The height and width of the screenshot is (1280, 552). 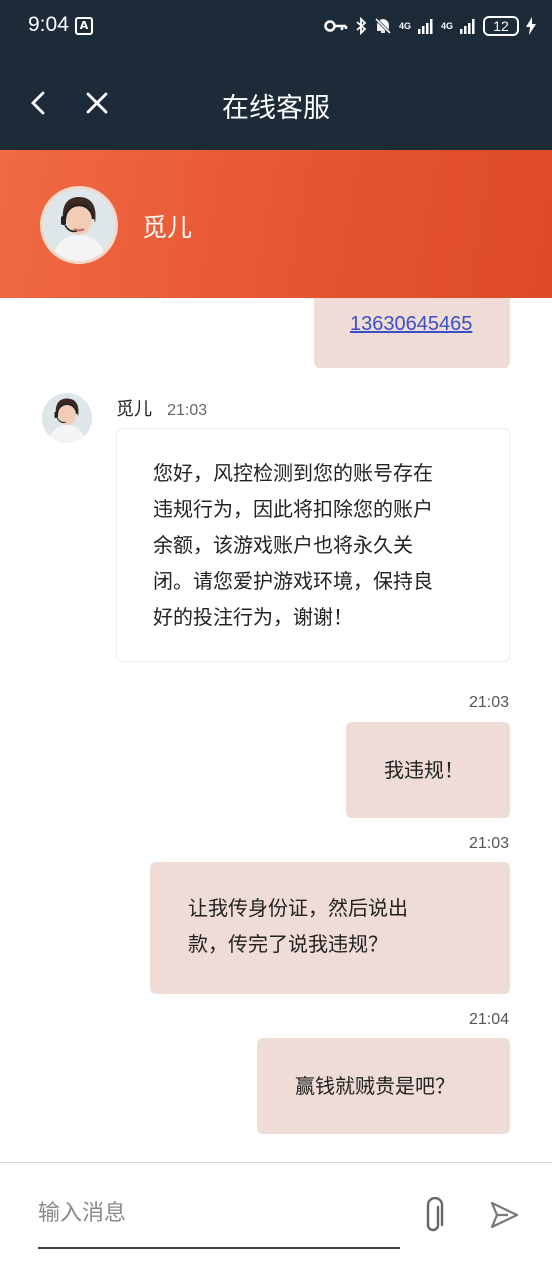 What do you see at coordinates (283, 545) in the screenshot?
I see `message-line: 余额，该游戏账户也将永久关` at bounding box center [283, 545].